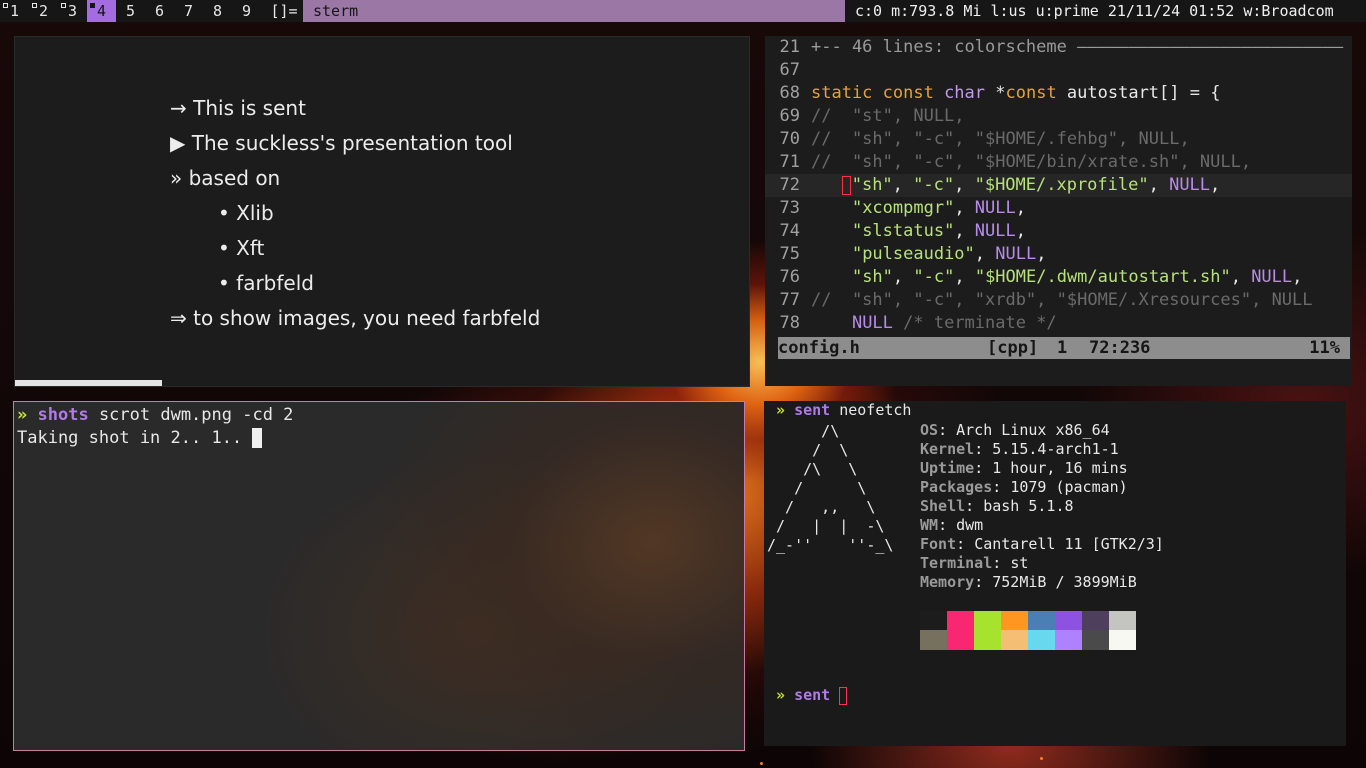  Describe the element at coordinates (826, 526) in the screenshot. I see `ascii-art-line: / | | -\` at that location.